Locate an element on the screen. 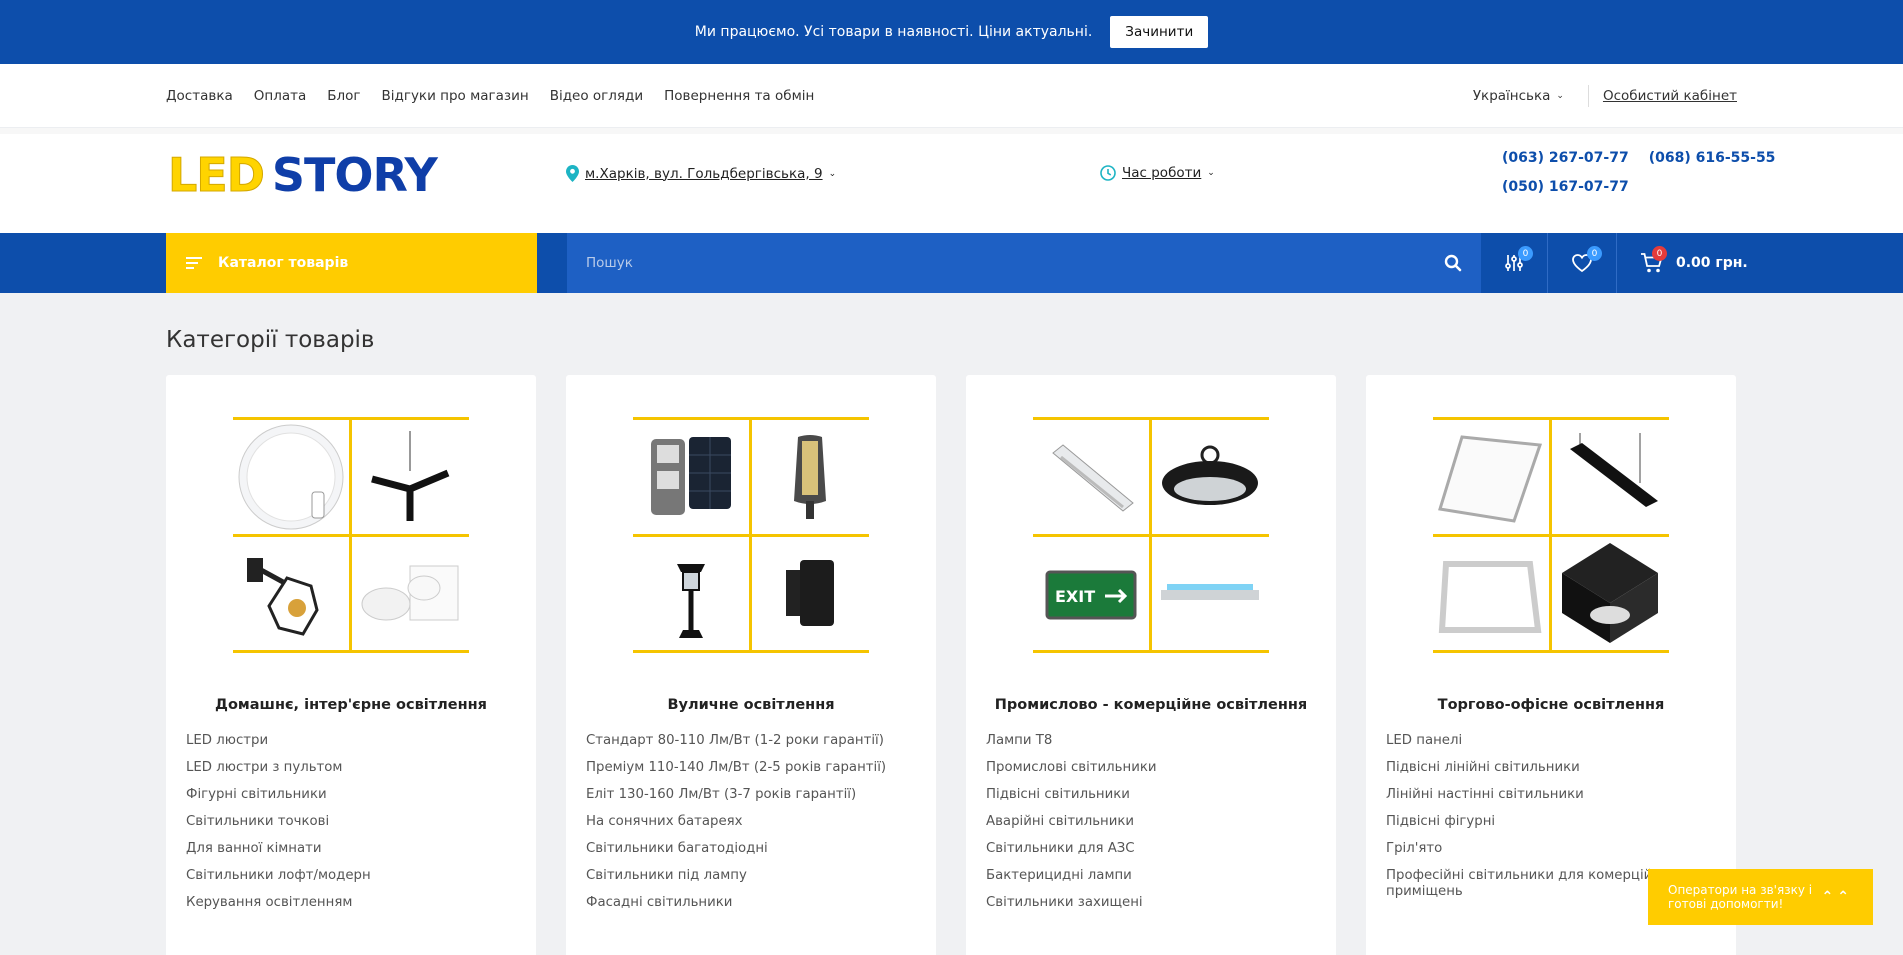  phone-2: (068) 616-55-55 is located at coordinates (1712, 158).